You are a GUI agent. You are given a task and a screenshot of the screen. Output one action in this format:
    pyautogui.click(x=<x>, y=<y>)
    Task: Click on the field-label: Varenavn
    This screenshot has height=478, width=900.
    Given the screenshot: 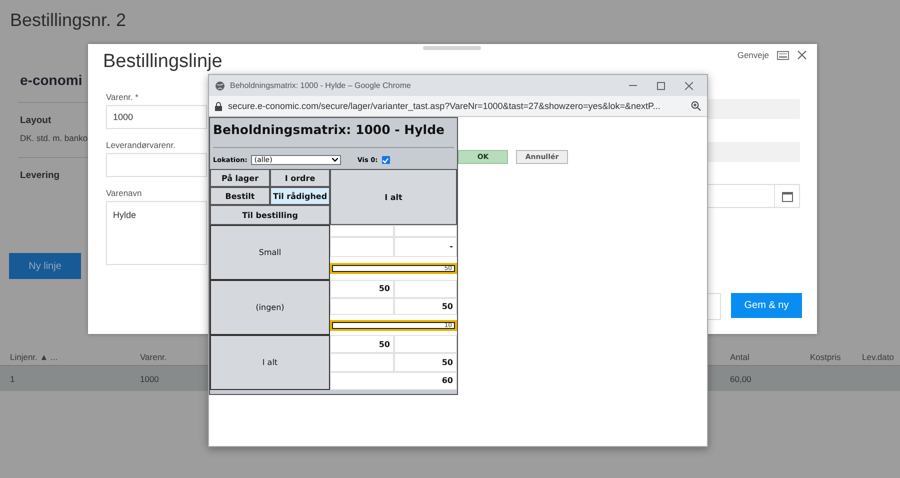 What is the action you would take?
    pyautogui.click(x=124, y=193)
    